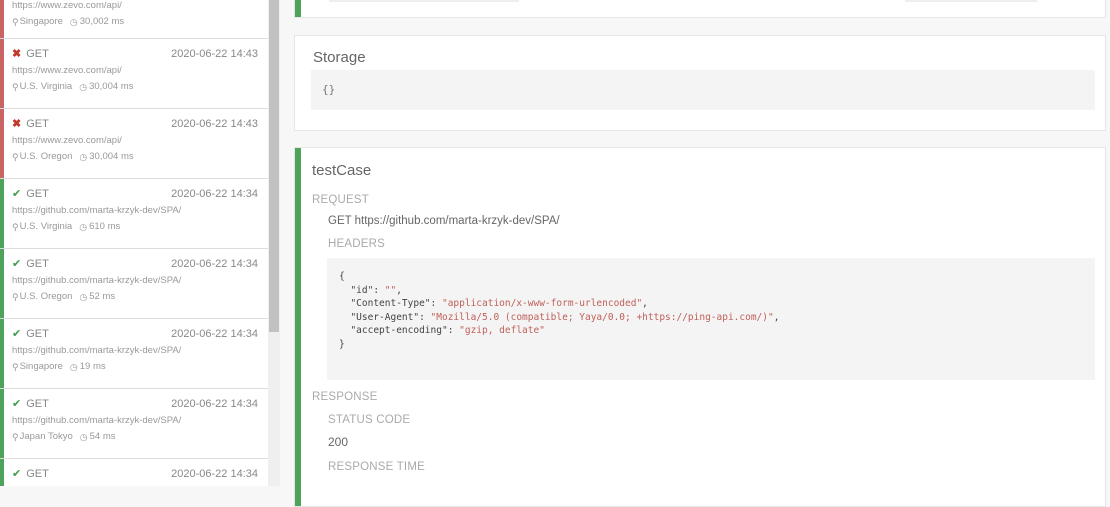 This screenshot has width=1110, height=507. What do you see at coordinates (135, 157) in the screenshot?
I see `request-meta: ⚲ U.S. Oregon ◷ 30,004 ms` at bounding box center [135, 157].